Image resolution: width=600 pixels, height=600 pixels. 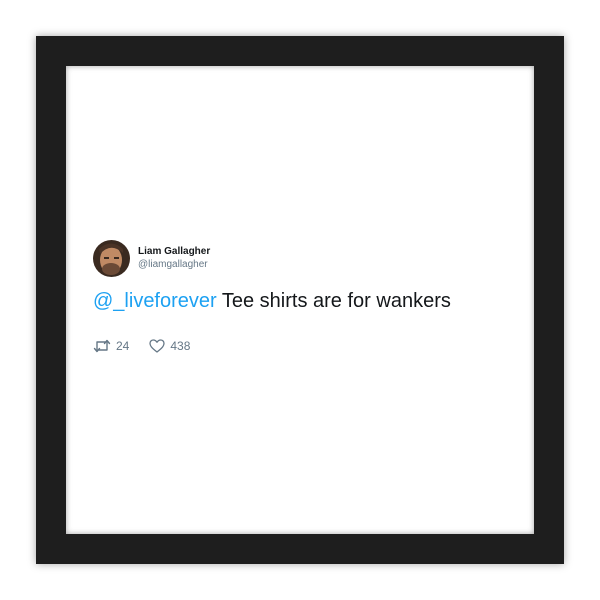 What do you see at coordinates (155, 301) in the screenshot?
I see `mention-link: @_liveforever` at bounding box center [155, 301].